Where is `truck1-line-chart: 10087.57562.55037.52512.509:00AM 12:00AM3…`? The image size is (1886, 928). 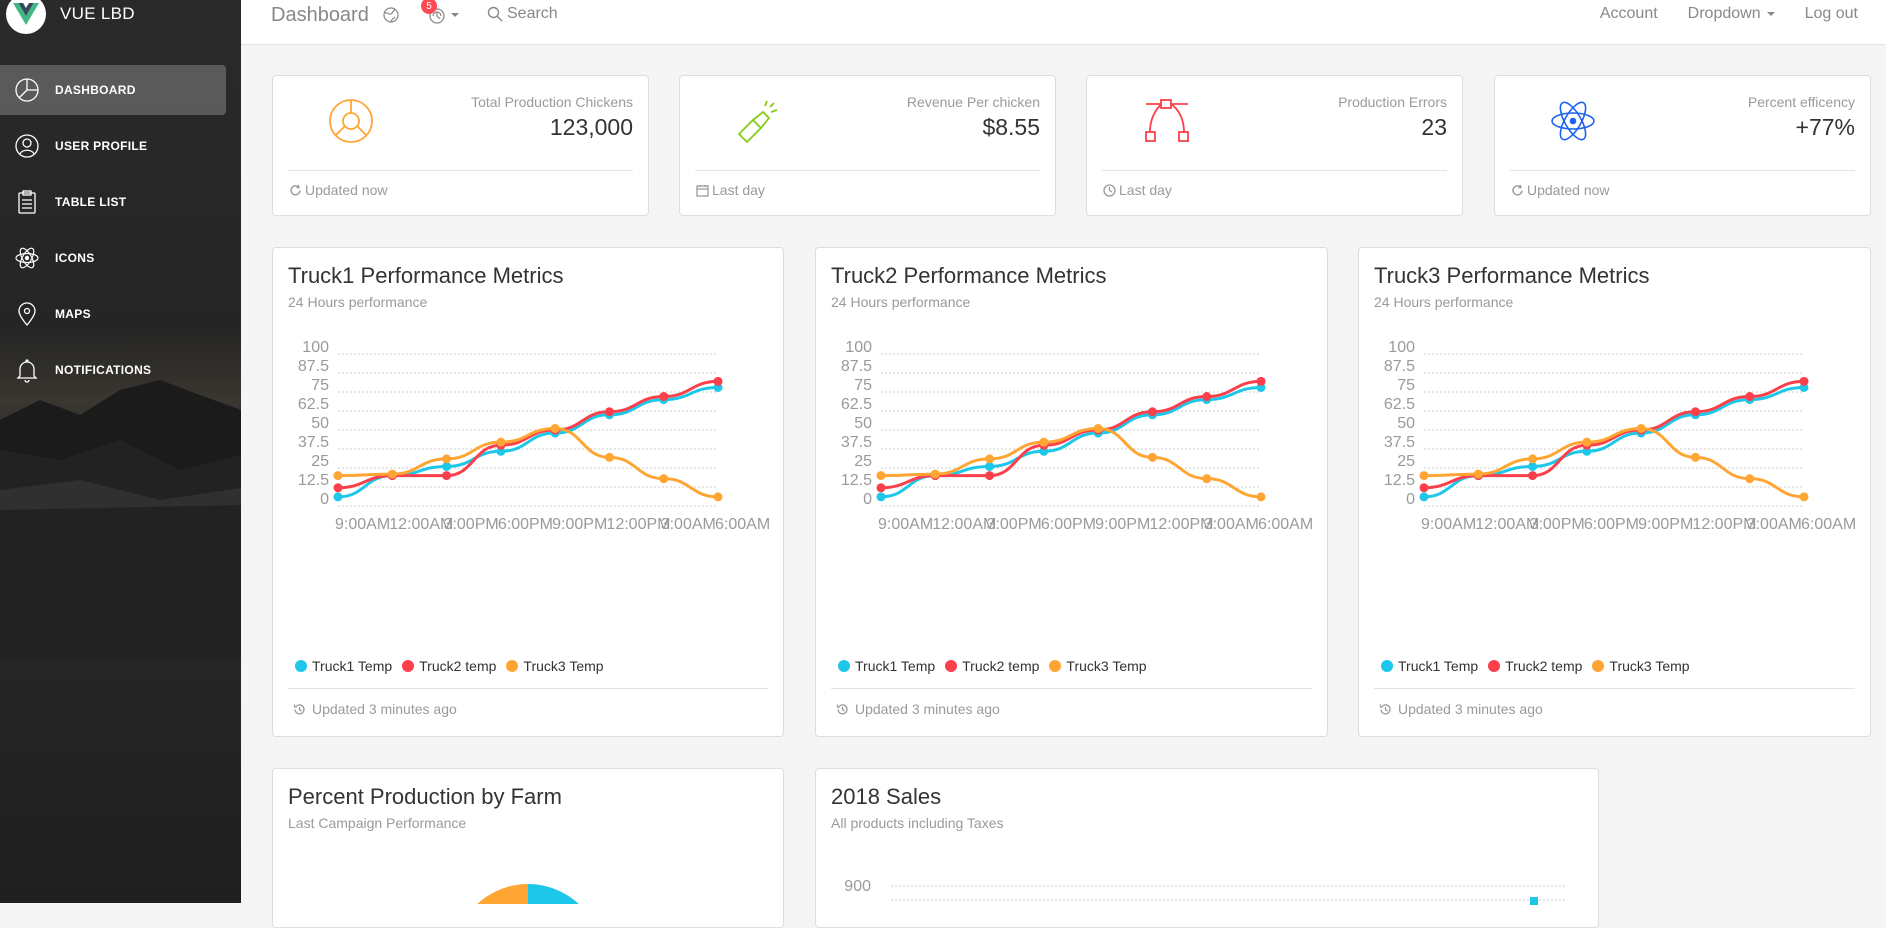 truck1-line-chart: 10087.57562.55037.52512.509:00AM 12:00AM3… is located at coordinates (534, 436).